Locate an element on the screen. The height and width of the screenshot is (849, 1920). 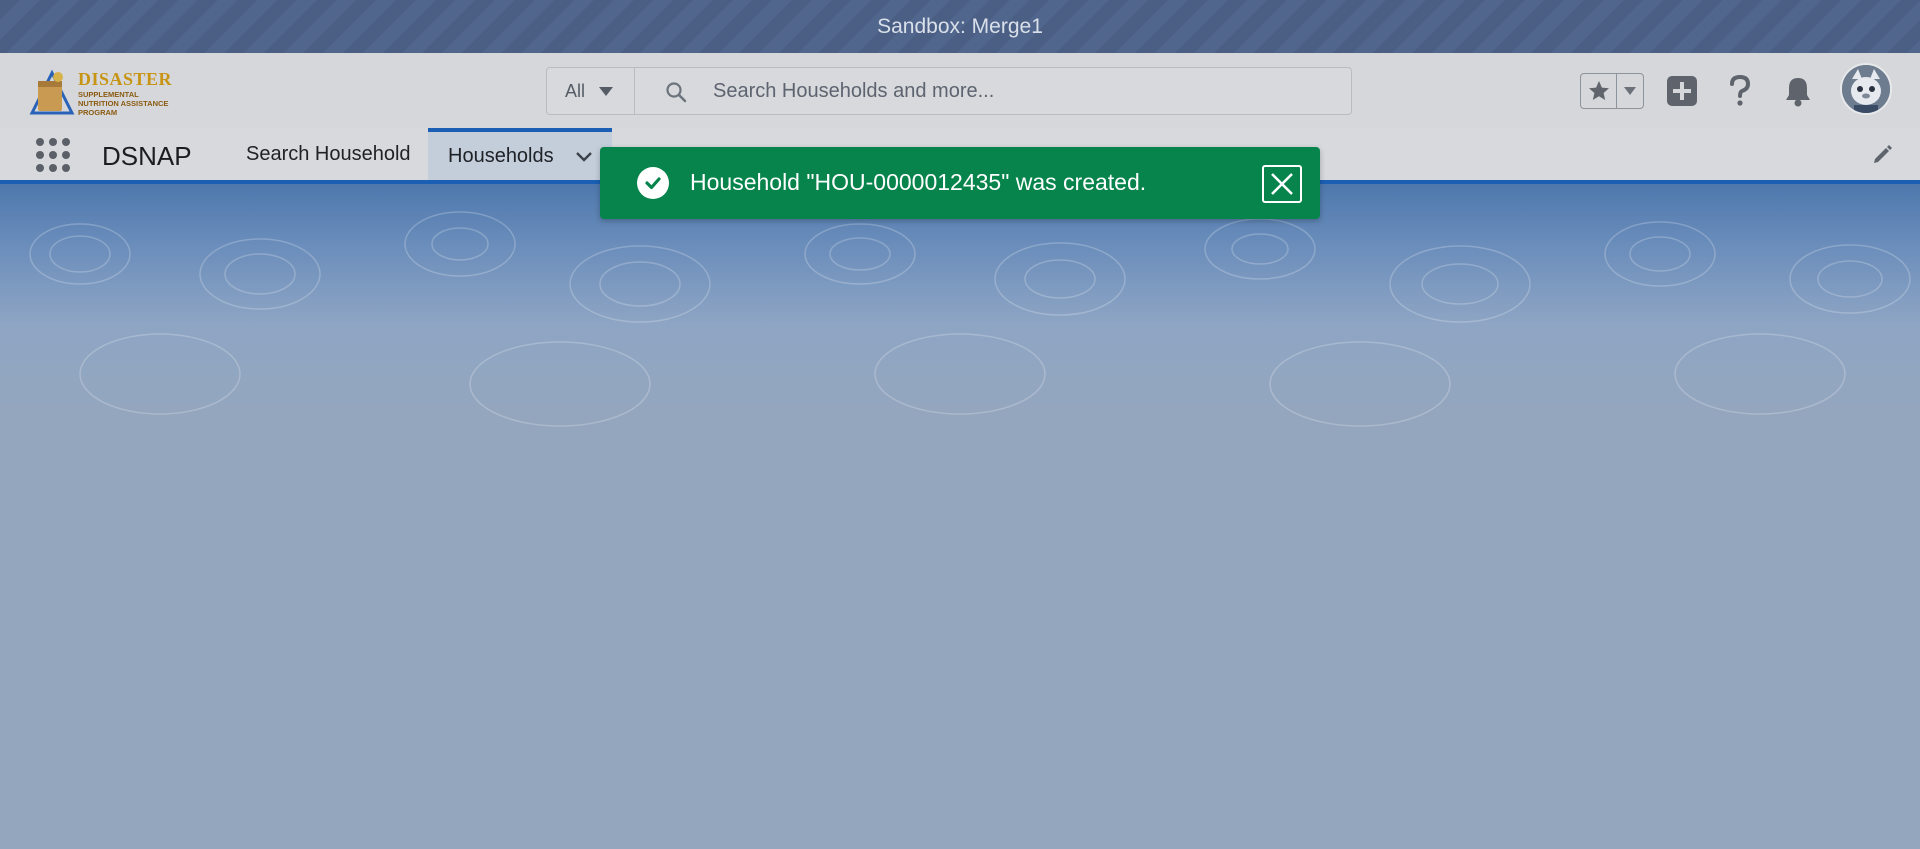
nav-item-label: Search Household is located at coordinates (328, 153).